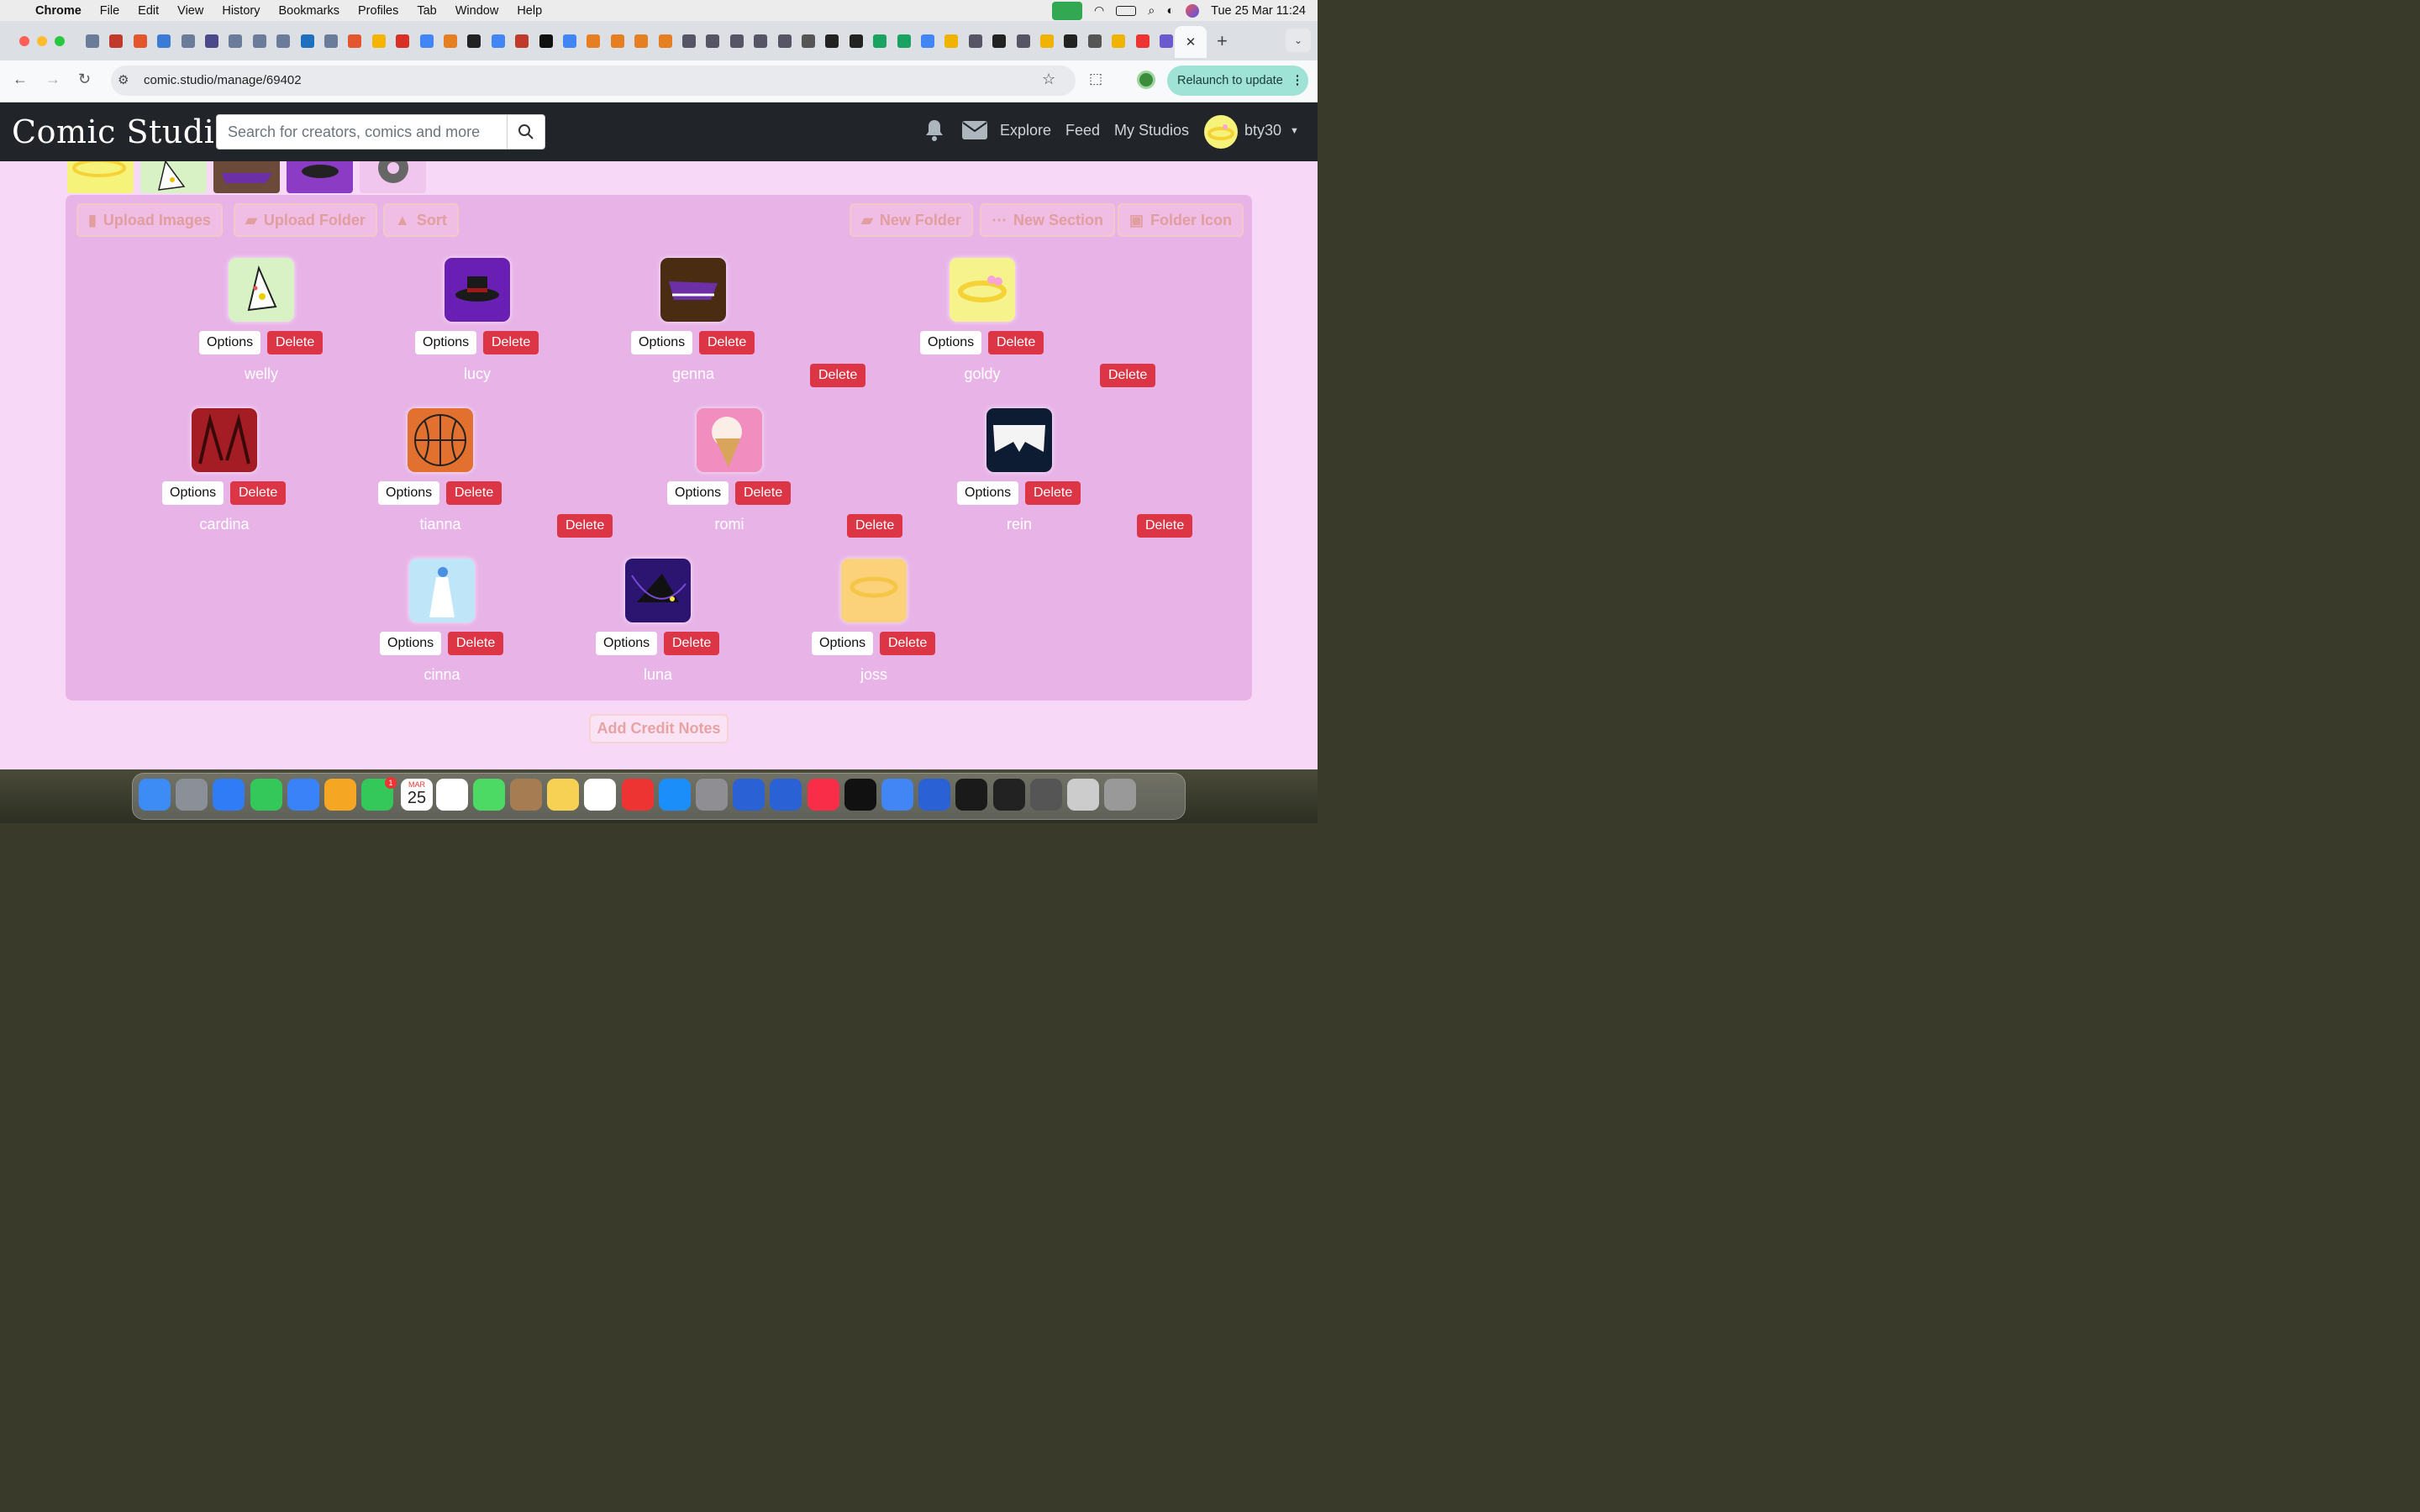 This screenshot has height=1512, width=2420. What do you see at coordinates (393, 177) in the screenshot?
I see `folder-settings-tab` at bounding box center [393, 177].